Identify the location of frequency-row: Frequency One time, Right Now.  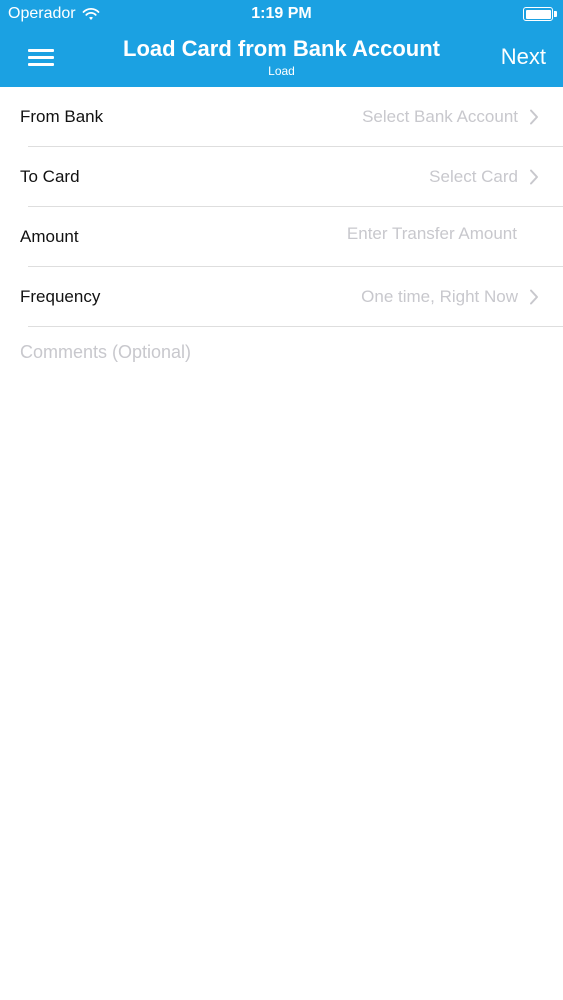
(281, 297).